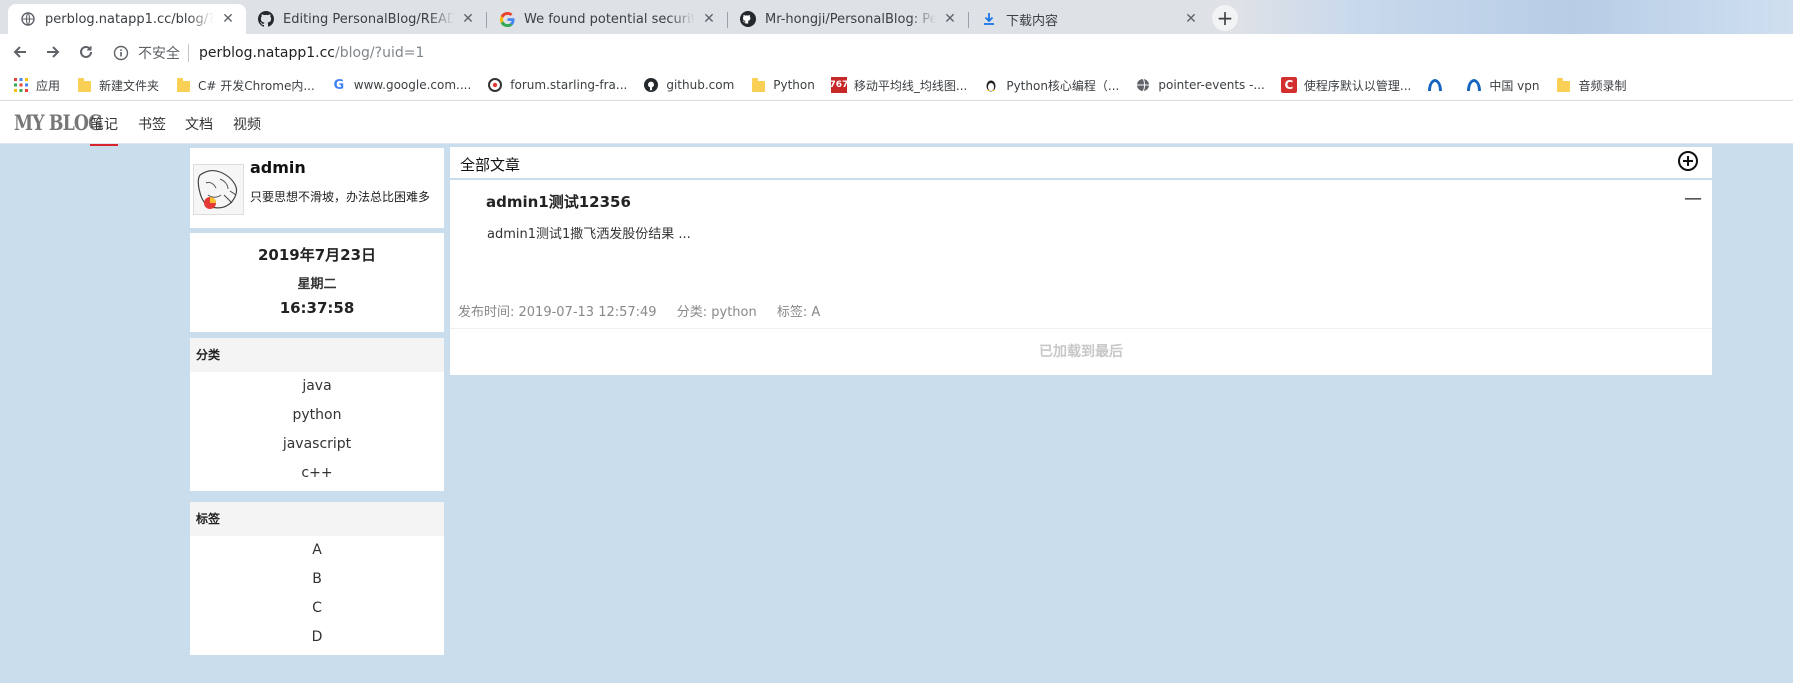  I want to click on current-date: 2019年7月23日, so click(317, 255).